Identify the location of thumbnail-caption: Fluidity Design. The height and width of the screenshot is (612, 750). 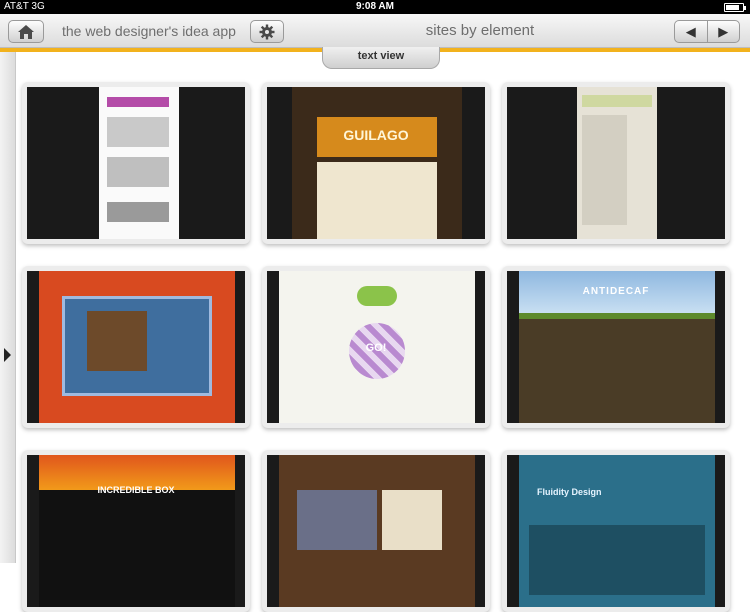
(569, 492).